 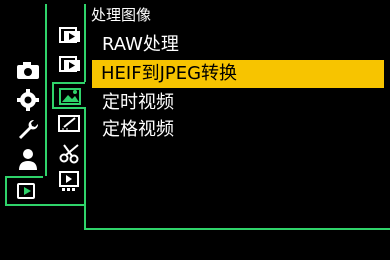 What do you see at coordinates (70, 35) in the screenshot?
I see `playback-tab-1-icon` at bounding box center [70, 35].